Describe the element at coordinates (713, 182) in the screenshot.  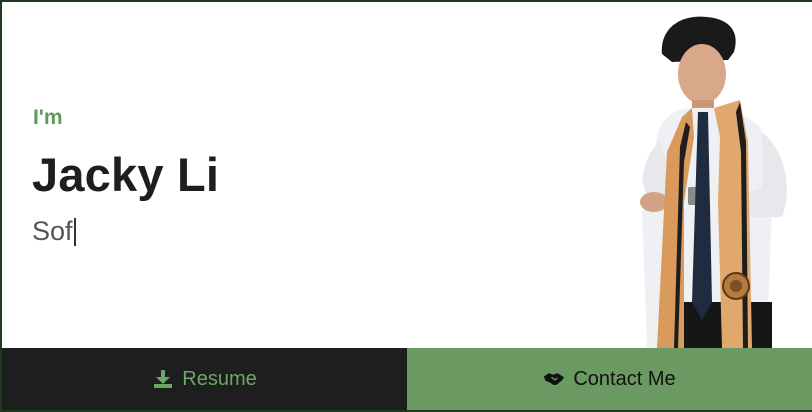
I see `profile-photo` at that location.